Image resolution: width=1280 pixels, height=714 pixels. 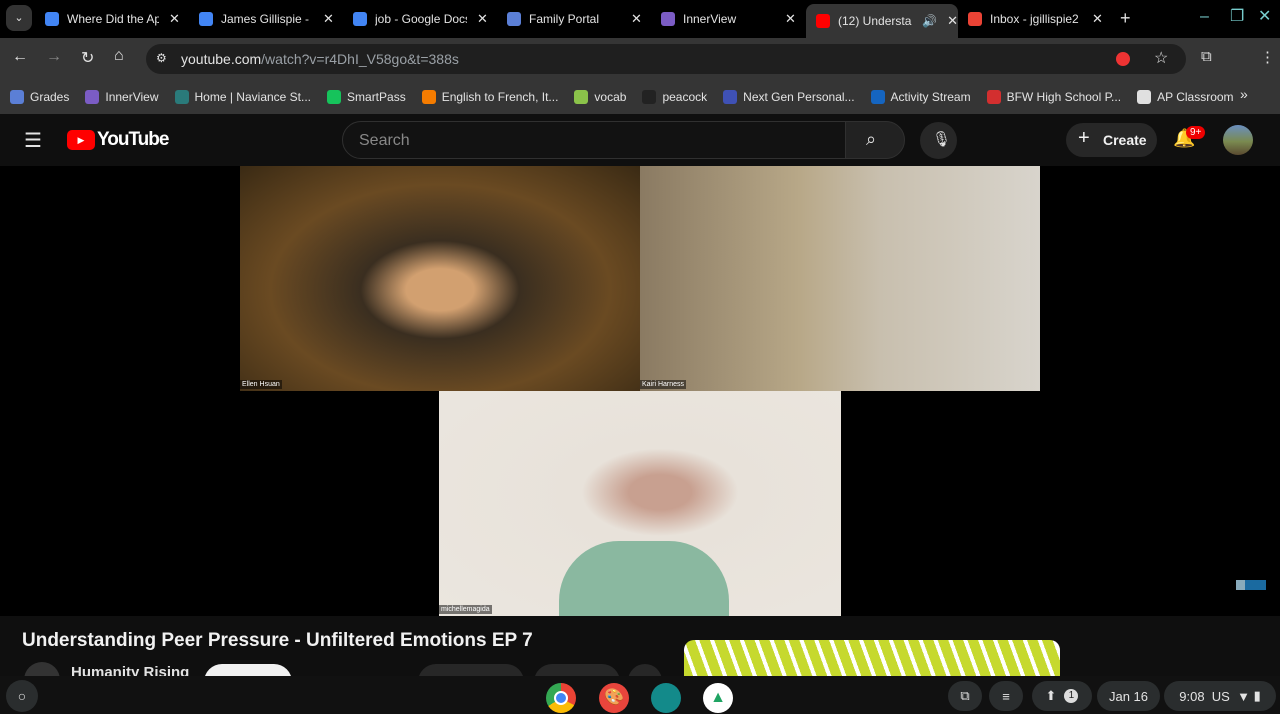 I want to click on bookmark-item: SmartPass, so click(x=366, y=97).